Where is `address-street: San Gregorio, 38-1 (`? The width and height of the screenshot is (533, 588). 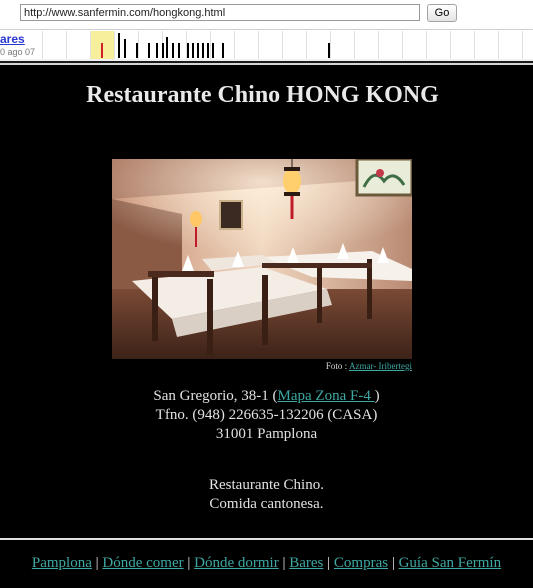
address-street: San Gregorio, 38-1 ( is located at coordinates (215, 396).